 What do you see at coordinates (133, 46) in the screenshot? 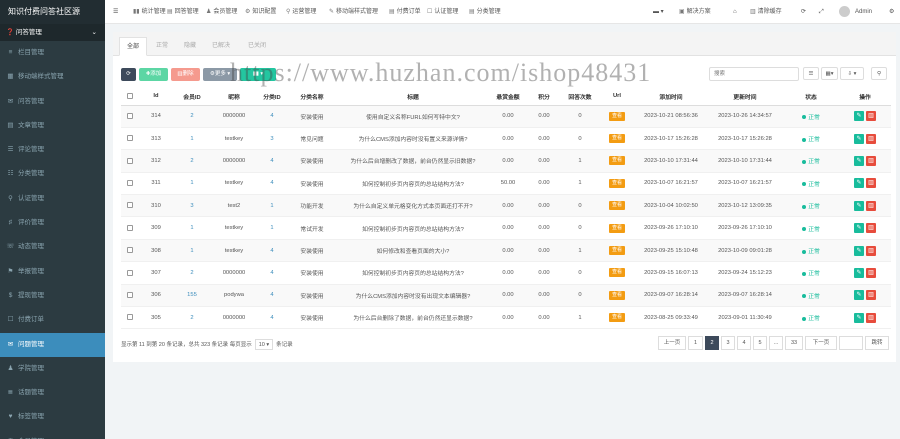
I see `status-tab: 全部` at bounding box center [133, 46].